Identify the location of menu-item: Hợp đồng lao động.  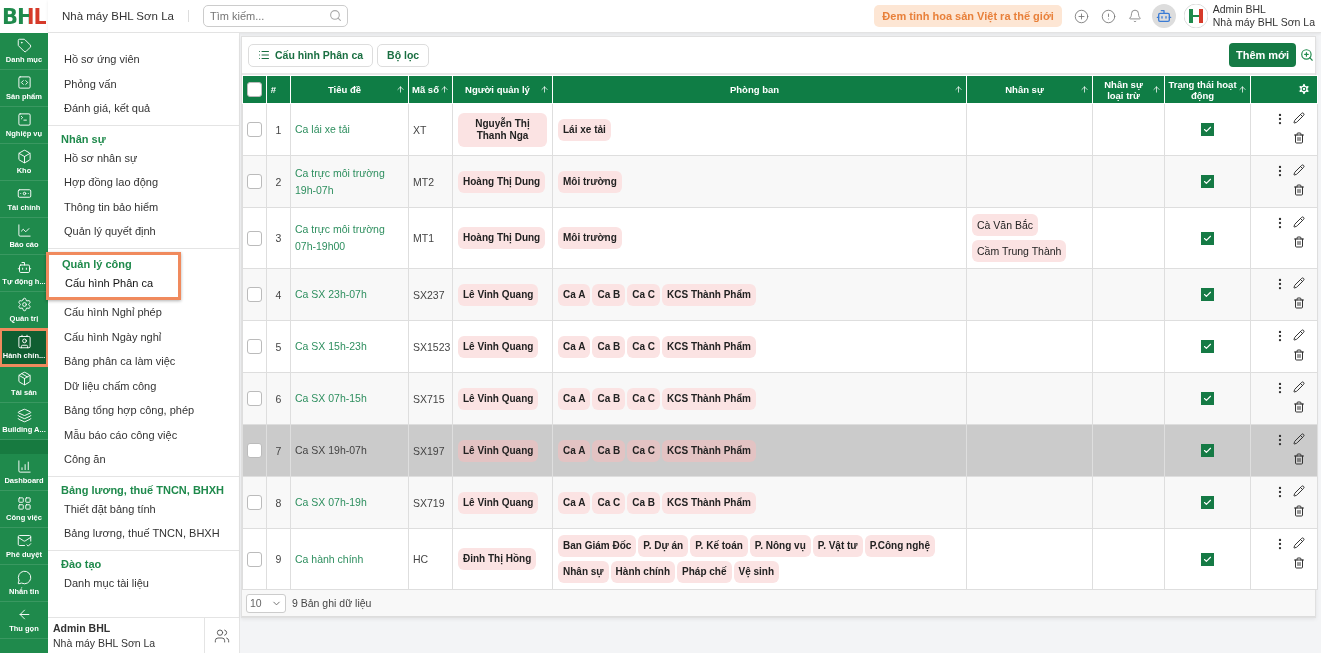
(143, 182).